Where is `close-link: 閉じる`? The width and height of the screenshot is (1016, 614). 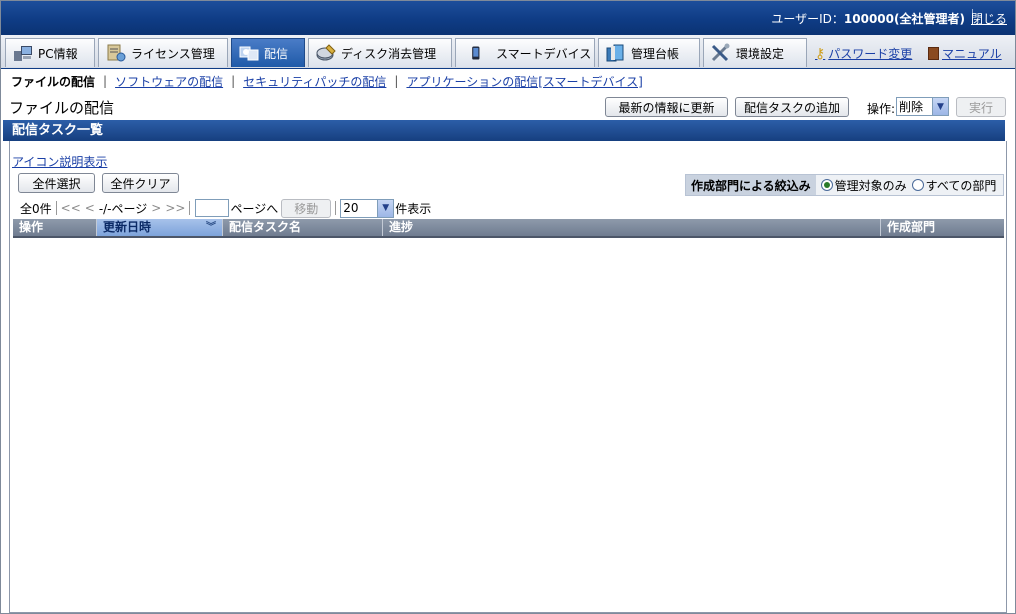 close-link: 閉じる is located at coordinates (989, 18).